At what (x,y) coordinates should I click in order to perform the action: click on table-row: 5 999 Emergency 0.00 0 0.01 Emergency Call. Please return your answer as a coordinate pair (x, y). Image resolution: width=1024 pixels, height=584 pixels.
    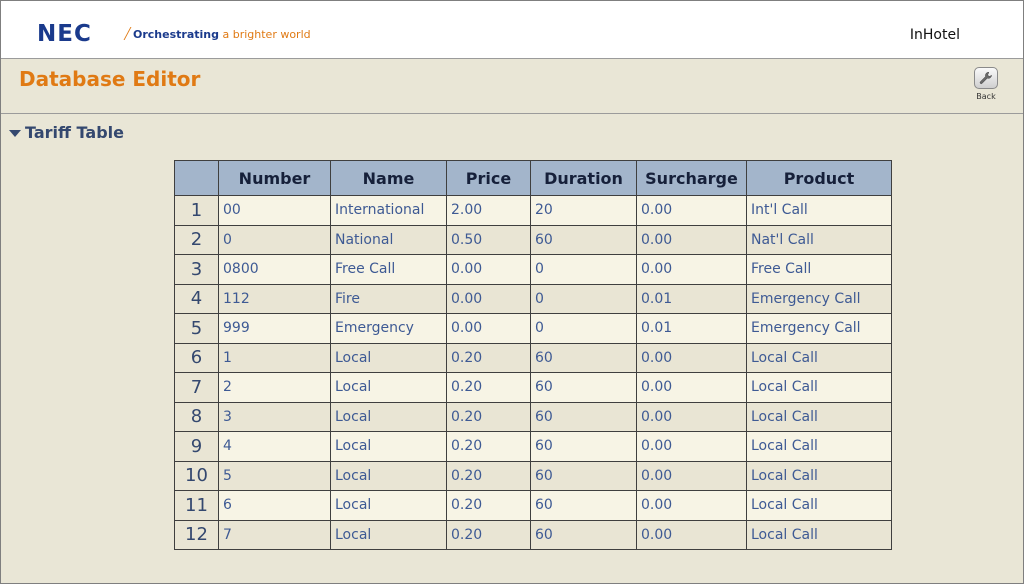
    Looking at the image, I should click on (533, 328).